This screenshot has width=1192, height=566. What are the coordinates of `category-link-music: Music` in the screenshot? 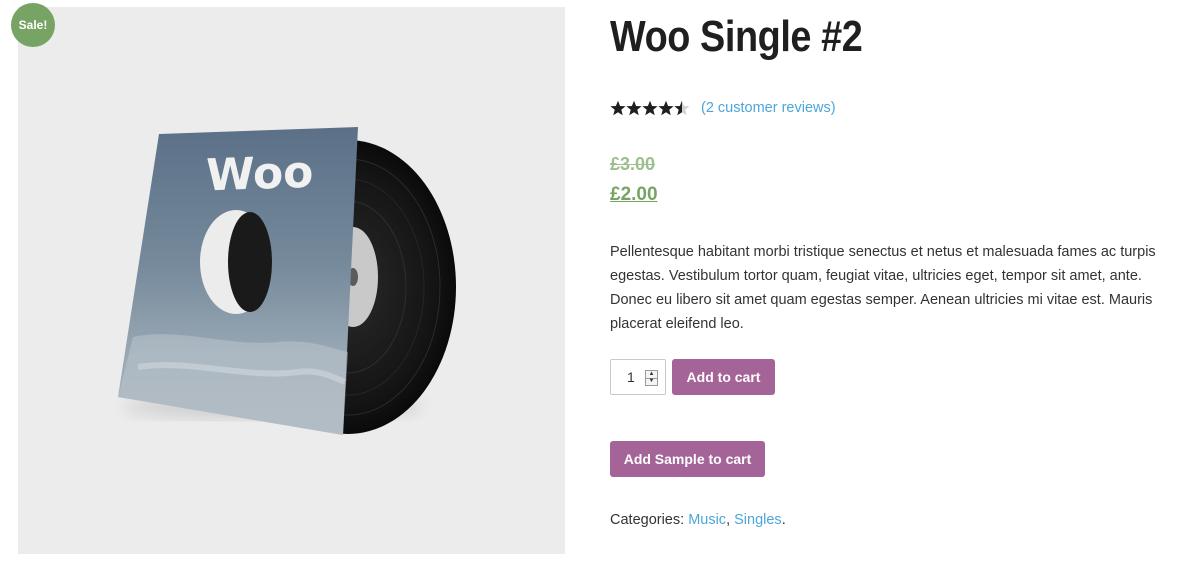 It's located at (707, 520).